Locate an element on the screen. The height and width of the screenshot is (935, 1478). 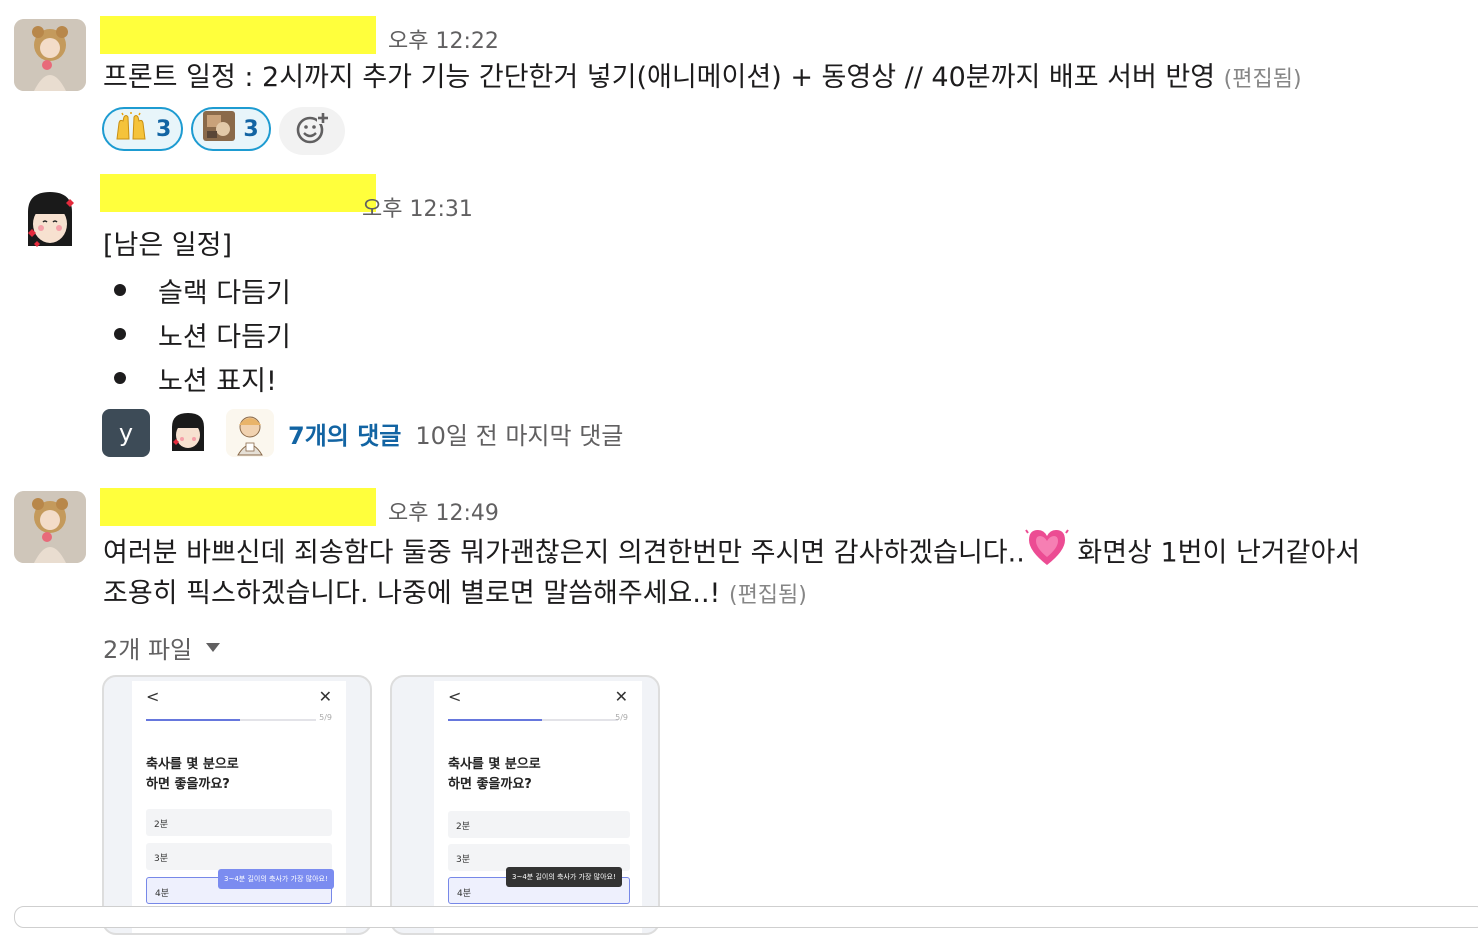
add-reaction-button is located at coordinates (311, 131).